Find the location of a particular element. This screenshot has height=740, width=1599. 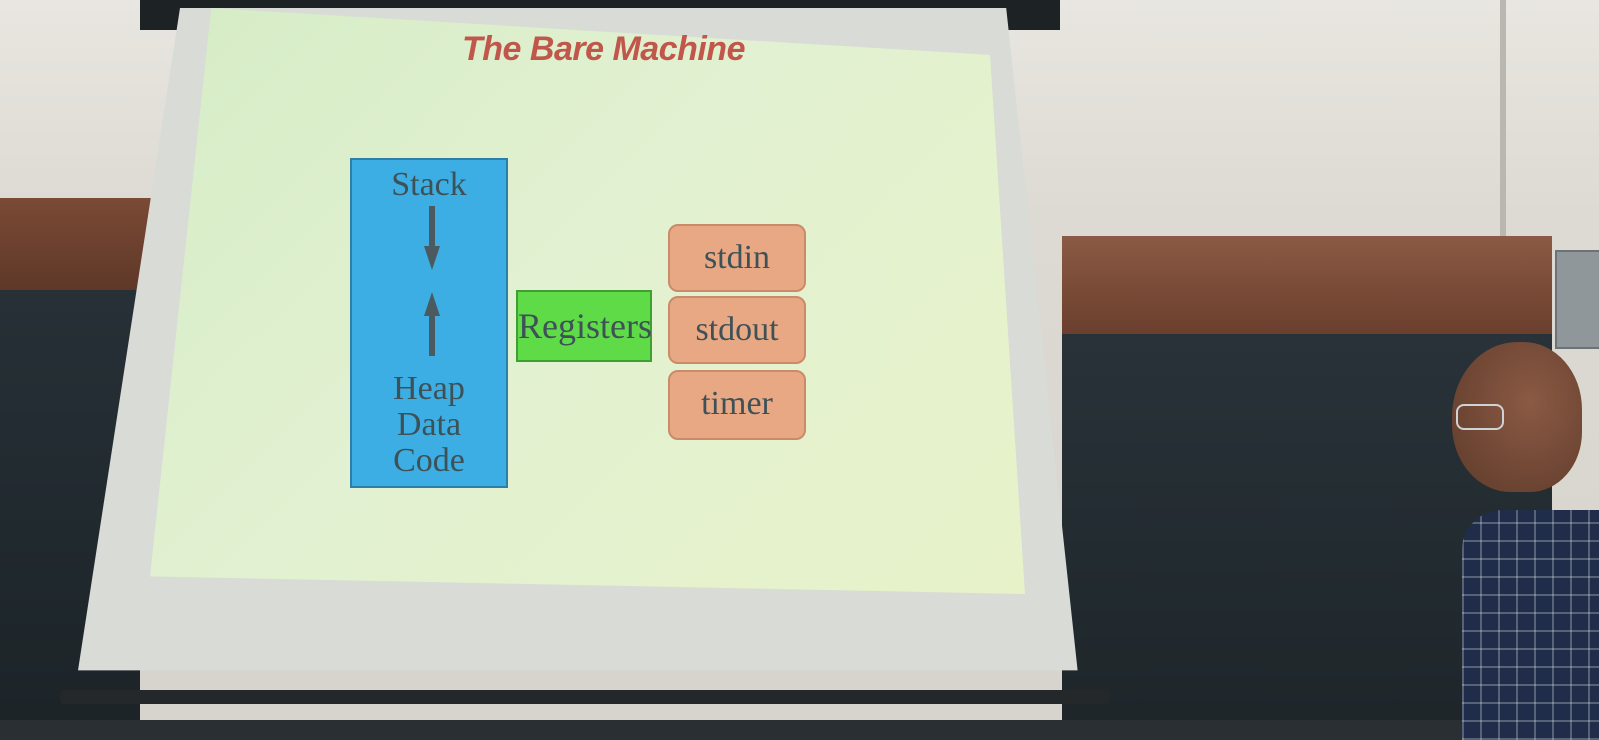

timer-block: timer is located at coordinates (737, 405).